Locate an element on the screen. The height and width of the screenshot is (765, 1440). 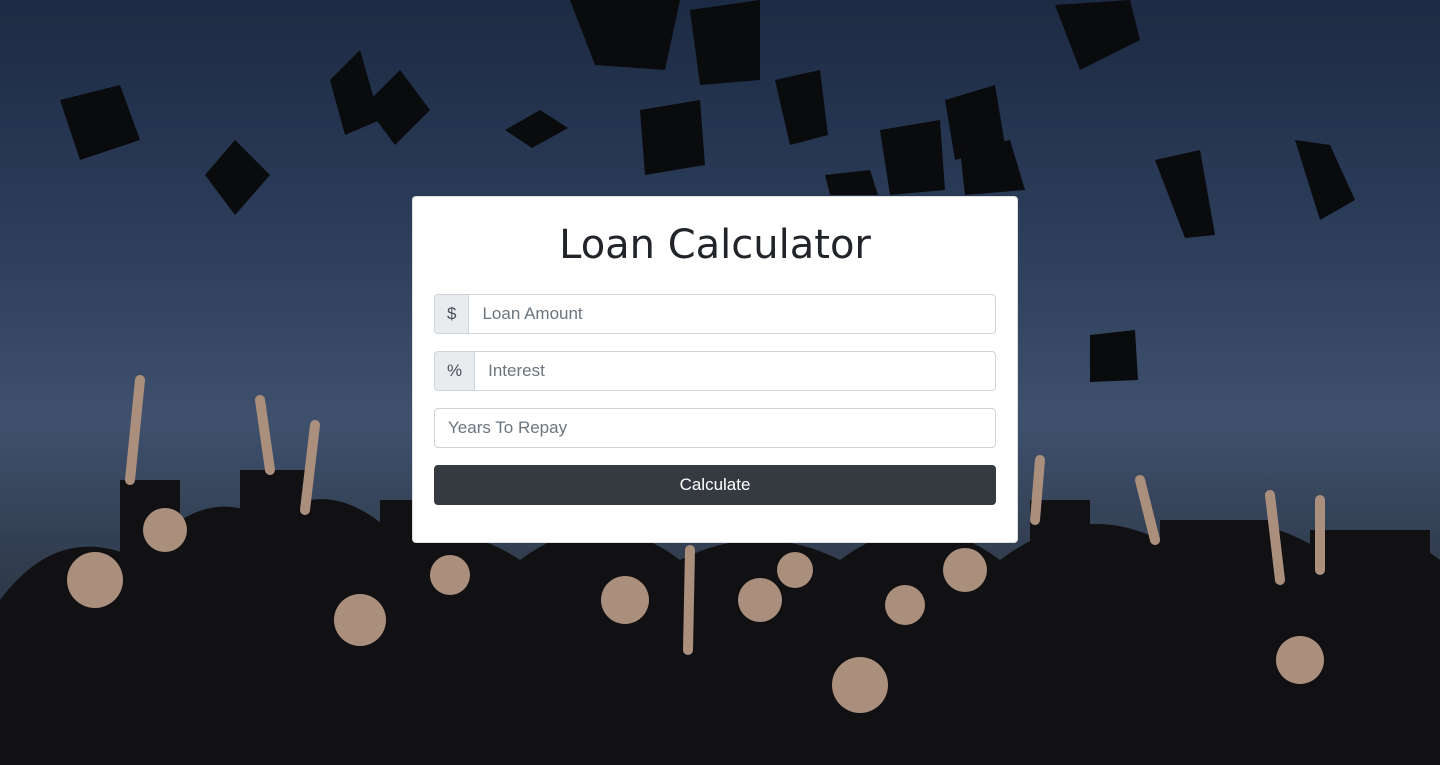
interest-input is located at coordinates (735, 371).